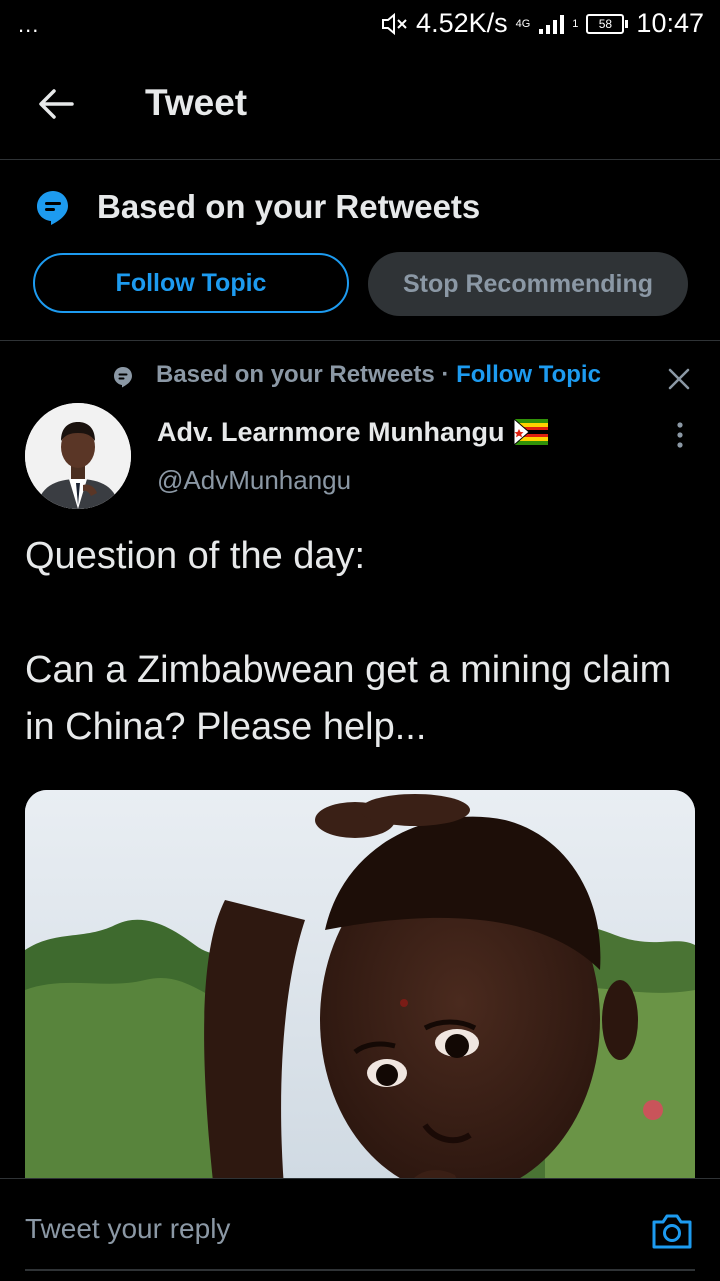 Image resolution: width=720 pixels, height=1281 pixels. What do you see at coordinates (331, 432) in the screenshot?
I see `author-name-text: Adv. Learnmore Munhangu` at bounding box center [331, 432].